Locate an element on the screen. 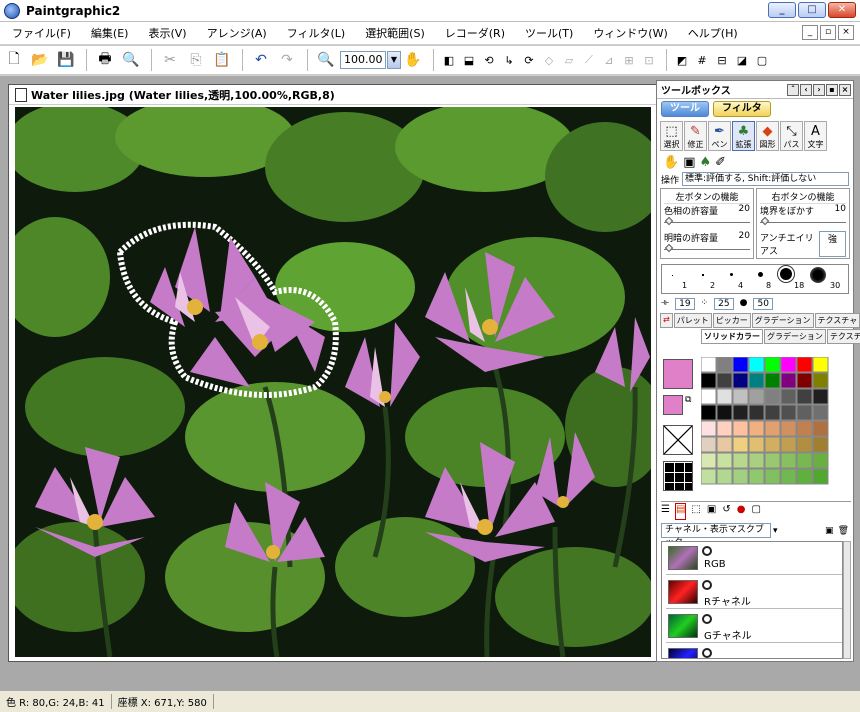  color-select-icon: ▣ is located at coordinates (689, 162).